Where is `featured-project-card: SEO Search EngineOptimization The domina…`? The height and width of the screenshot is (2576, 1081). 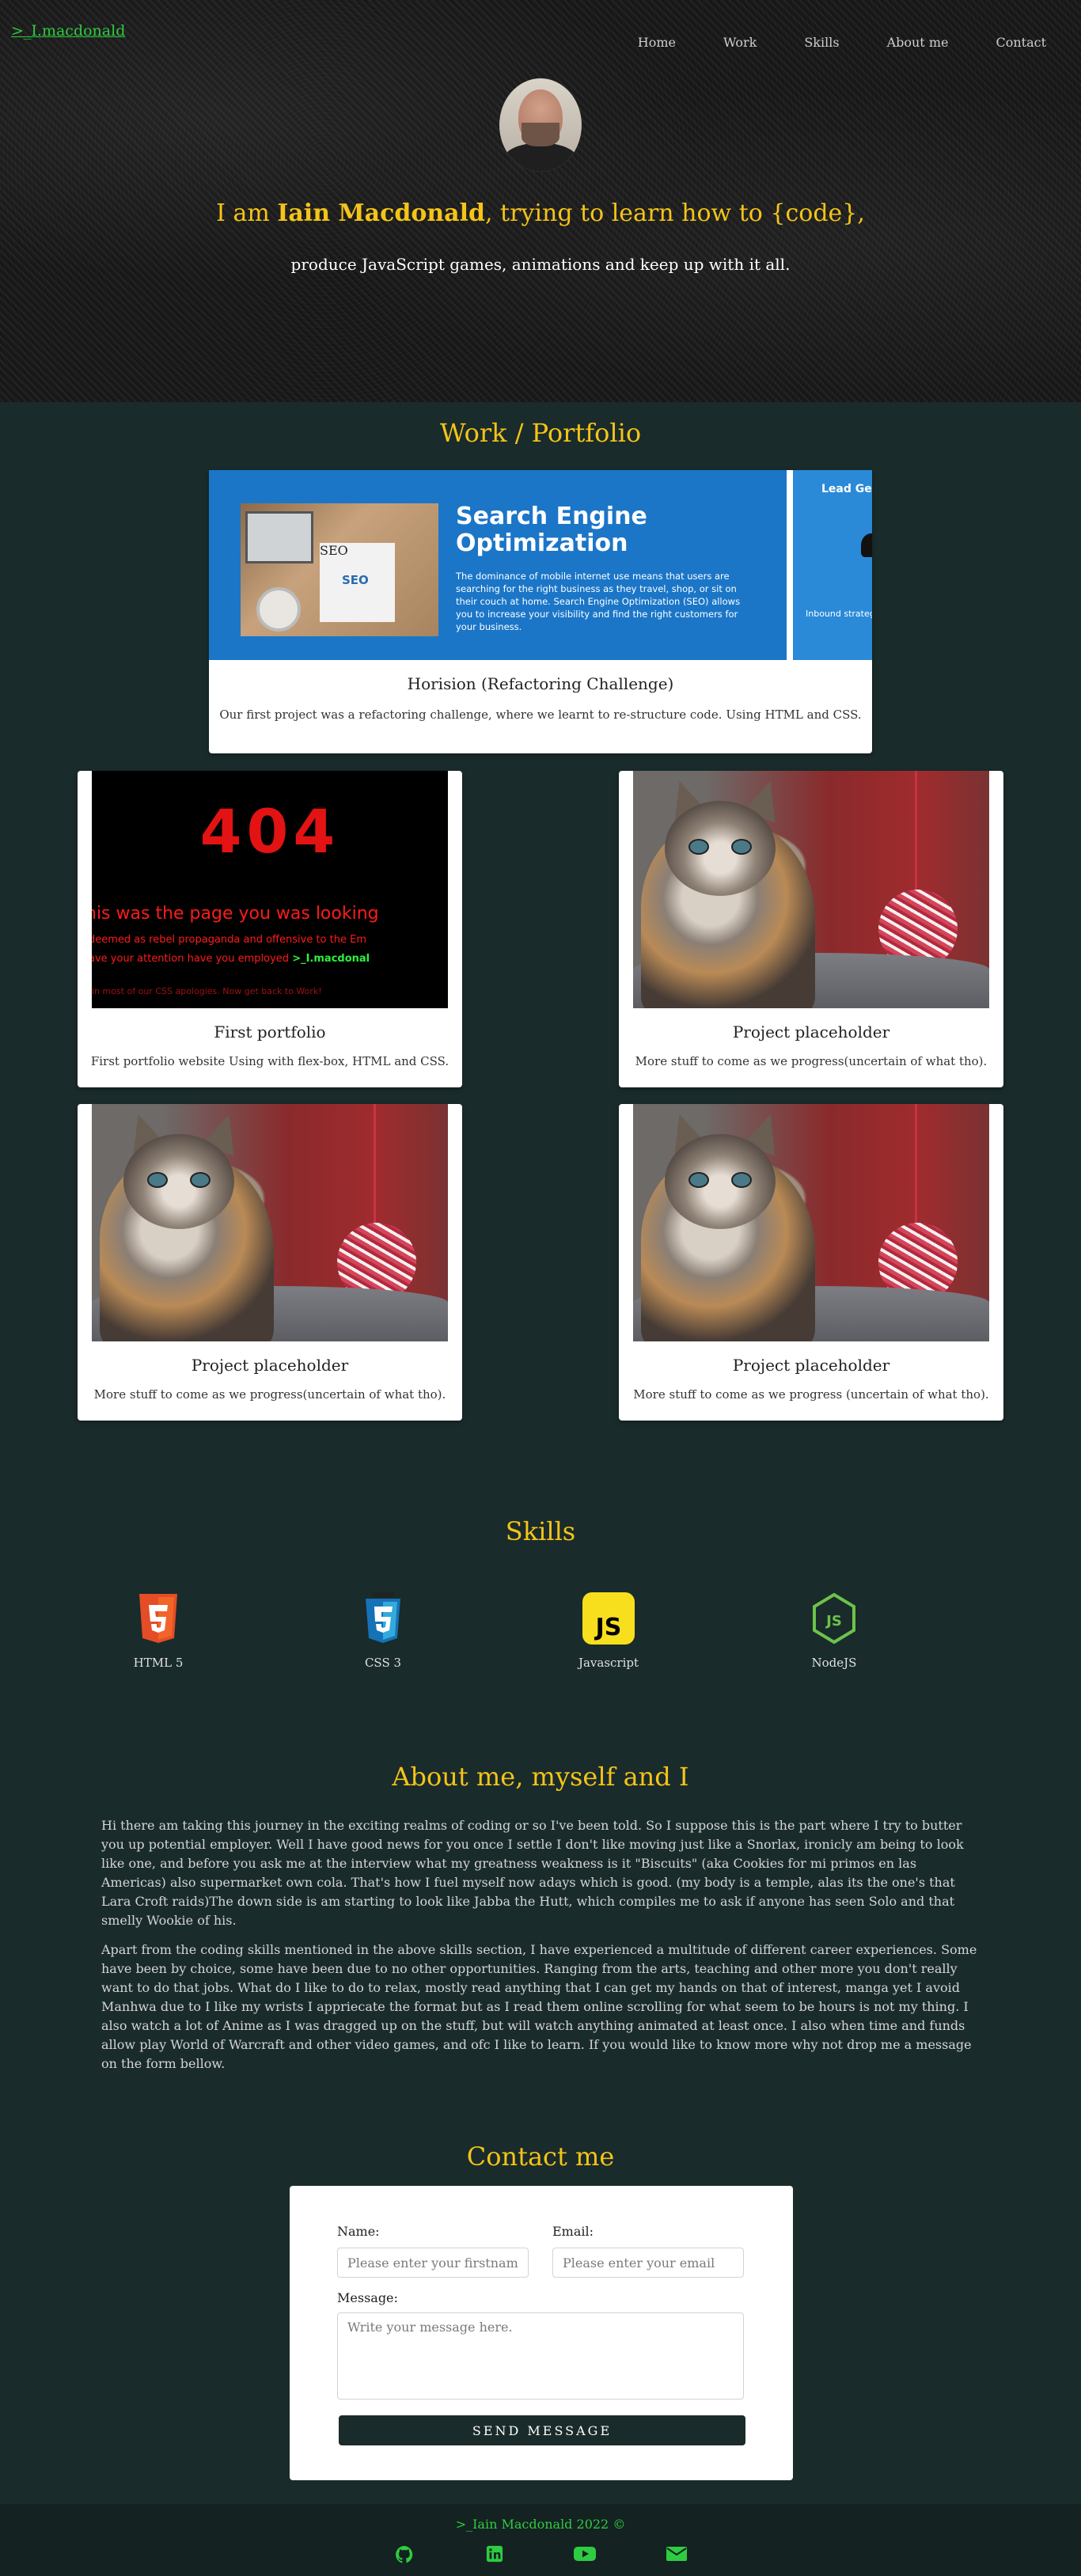 featured-project-card: SEO Search EngineOptimization The domina… is located at coordinates (540, 611).